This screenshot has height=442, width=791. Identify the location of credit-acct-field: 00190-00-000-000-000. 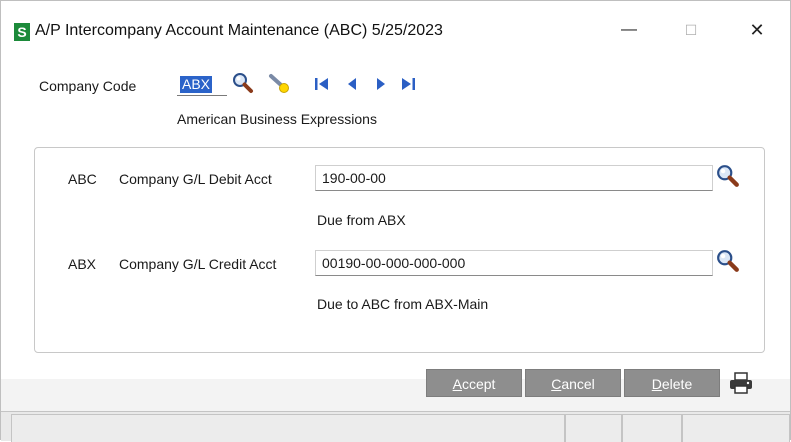
(514, 263).